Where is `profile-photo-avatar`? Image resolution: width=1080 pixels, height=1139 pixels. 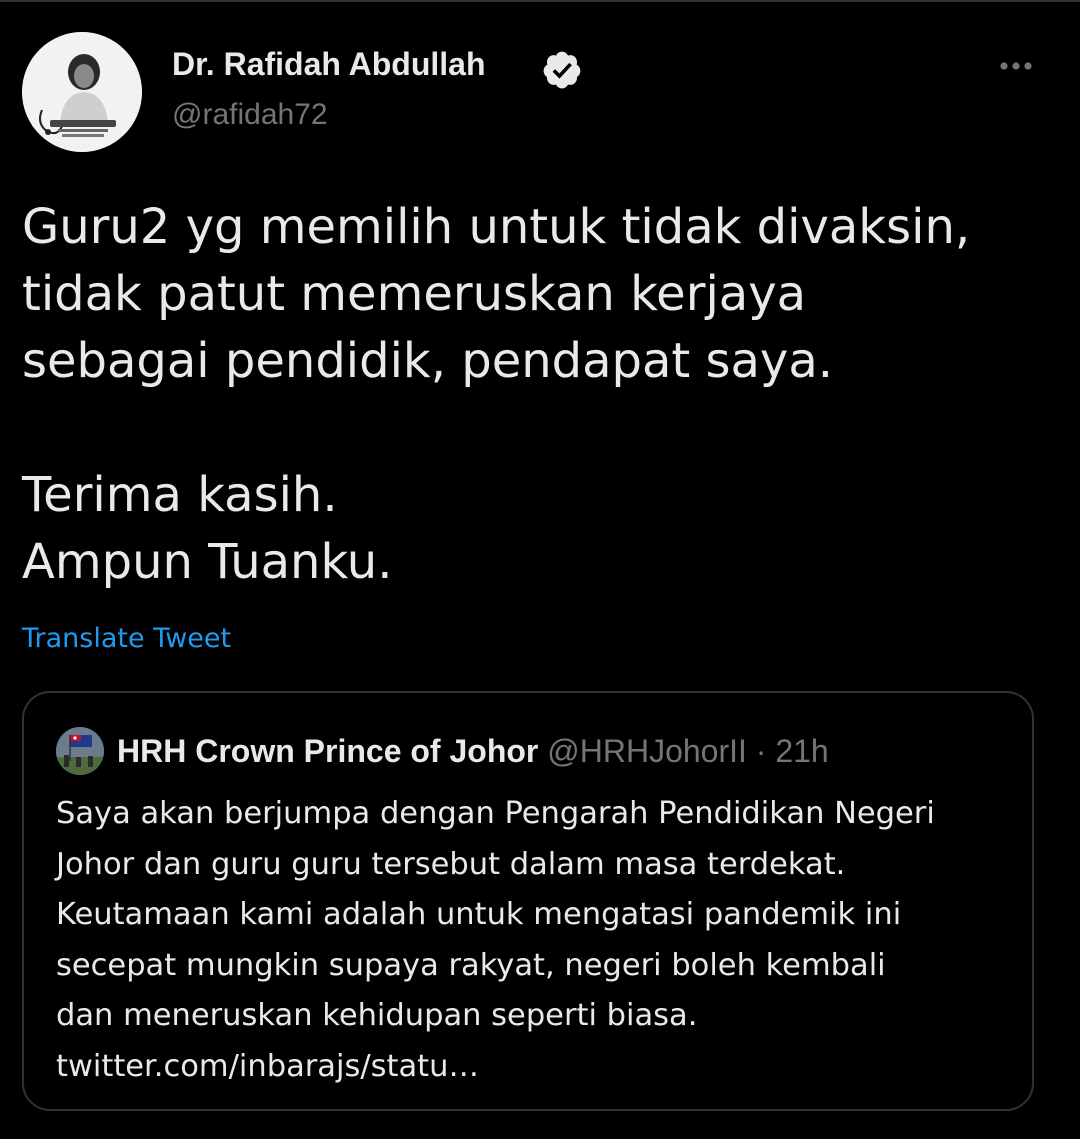 profile-photo-avatar is located at coordinates (82, 92).